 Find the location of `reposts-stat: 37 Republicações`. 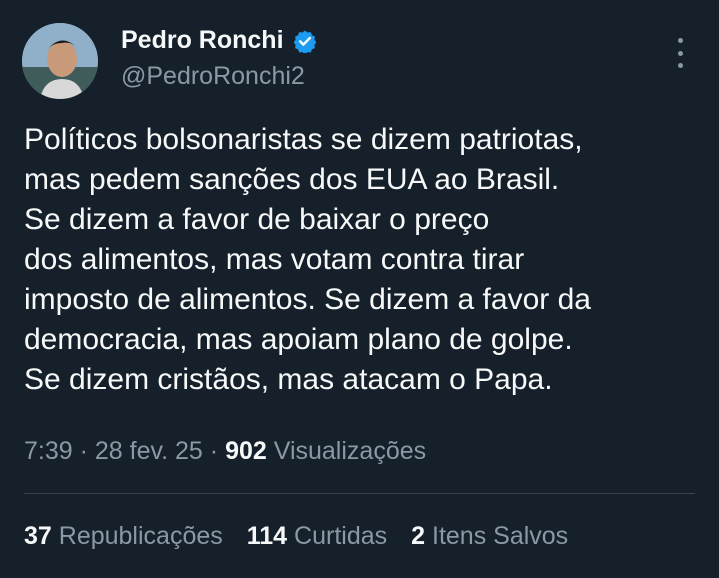

reposts-stat: 37 Republicações is located at coordinates (123, 536).